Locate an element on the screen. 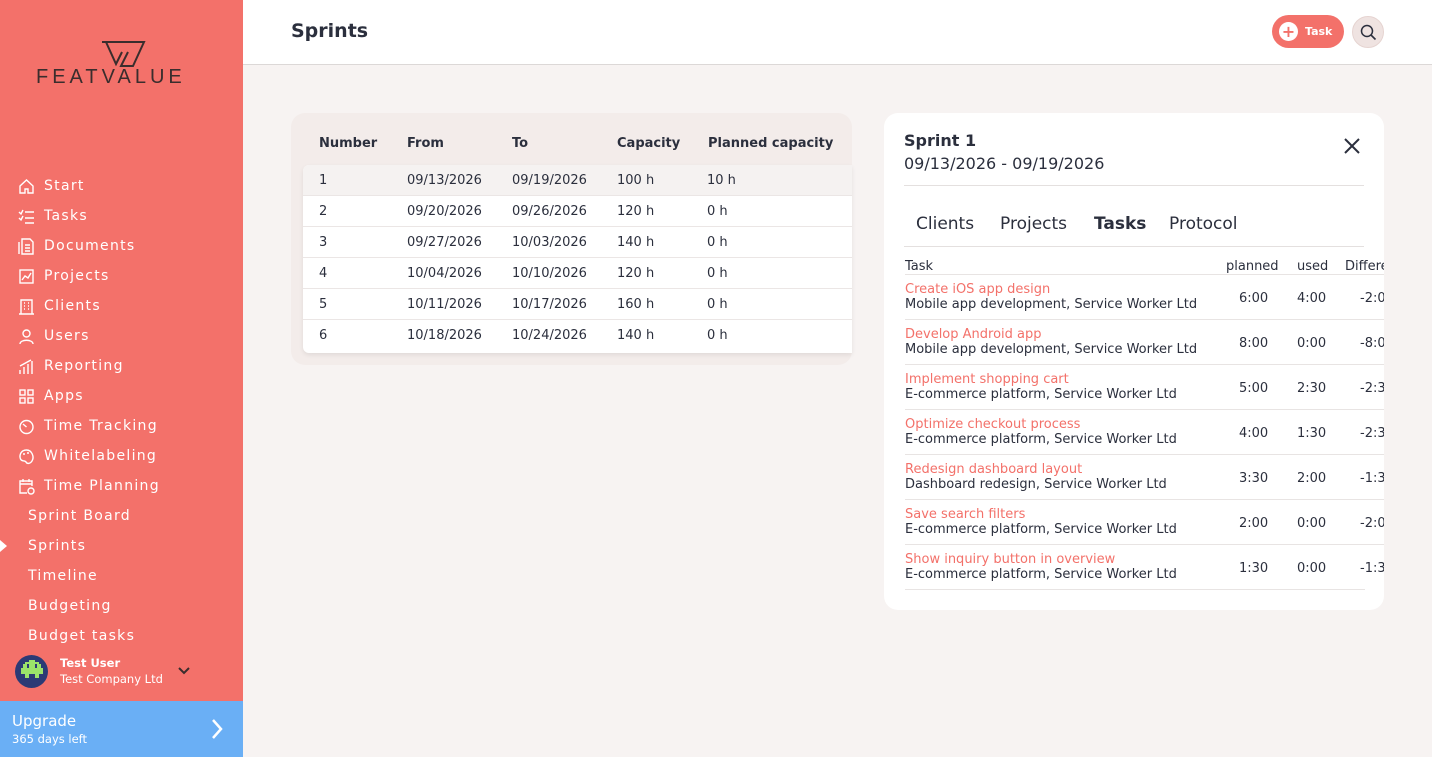 The width and height of the screenshot is (1432, 757). column-header-difference: Differe is located at coordinates (1364, 266).